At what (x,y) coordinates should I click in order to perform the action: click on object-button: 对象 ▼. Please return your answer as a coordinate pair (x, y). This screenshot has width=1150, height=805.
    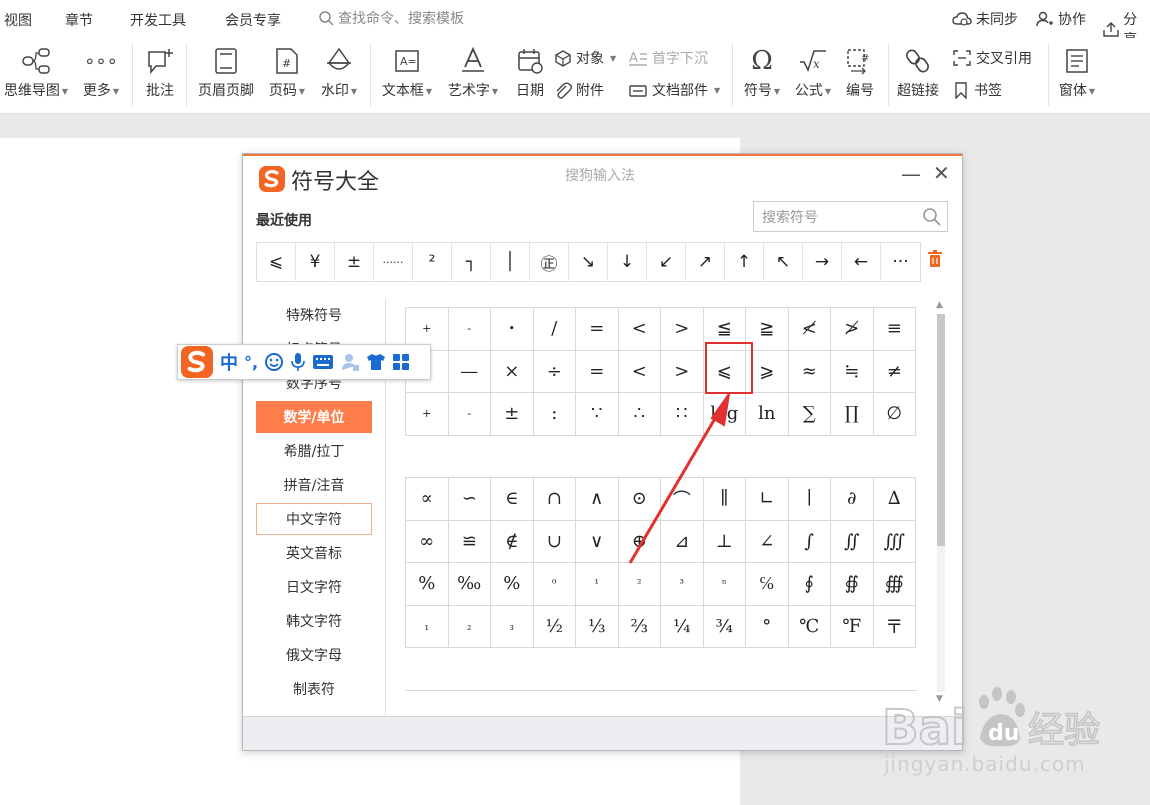
    Looking at the image, I should click on (585, 58).